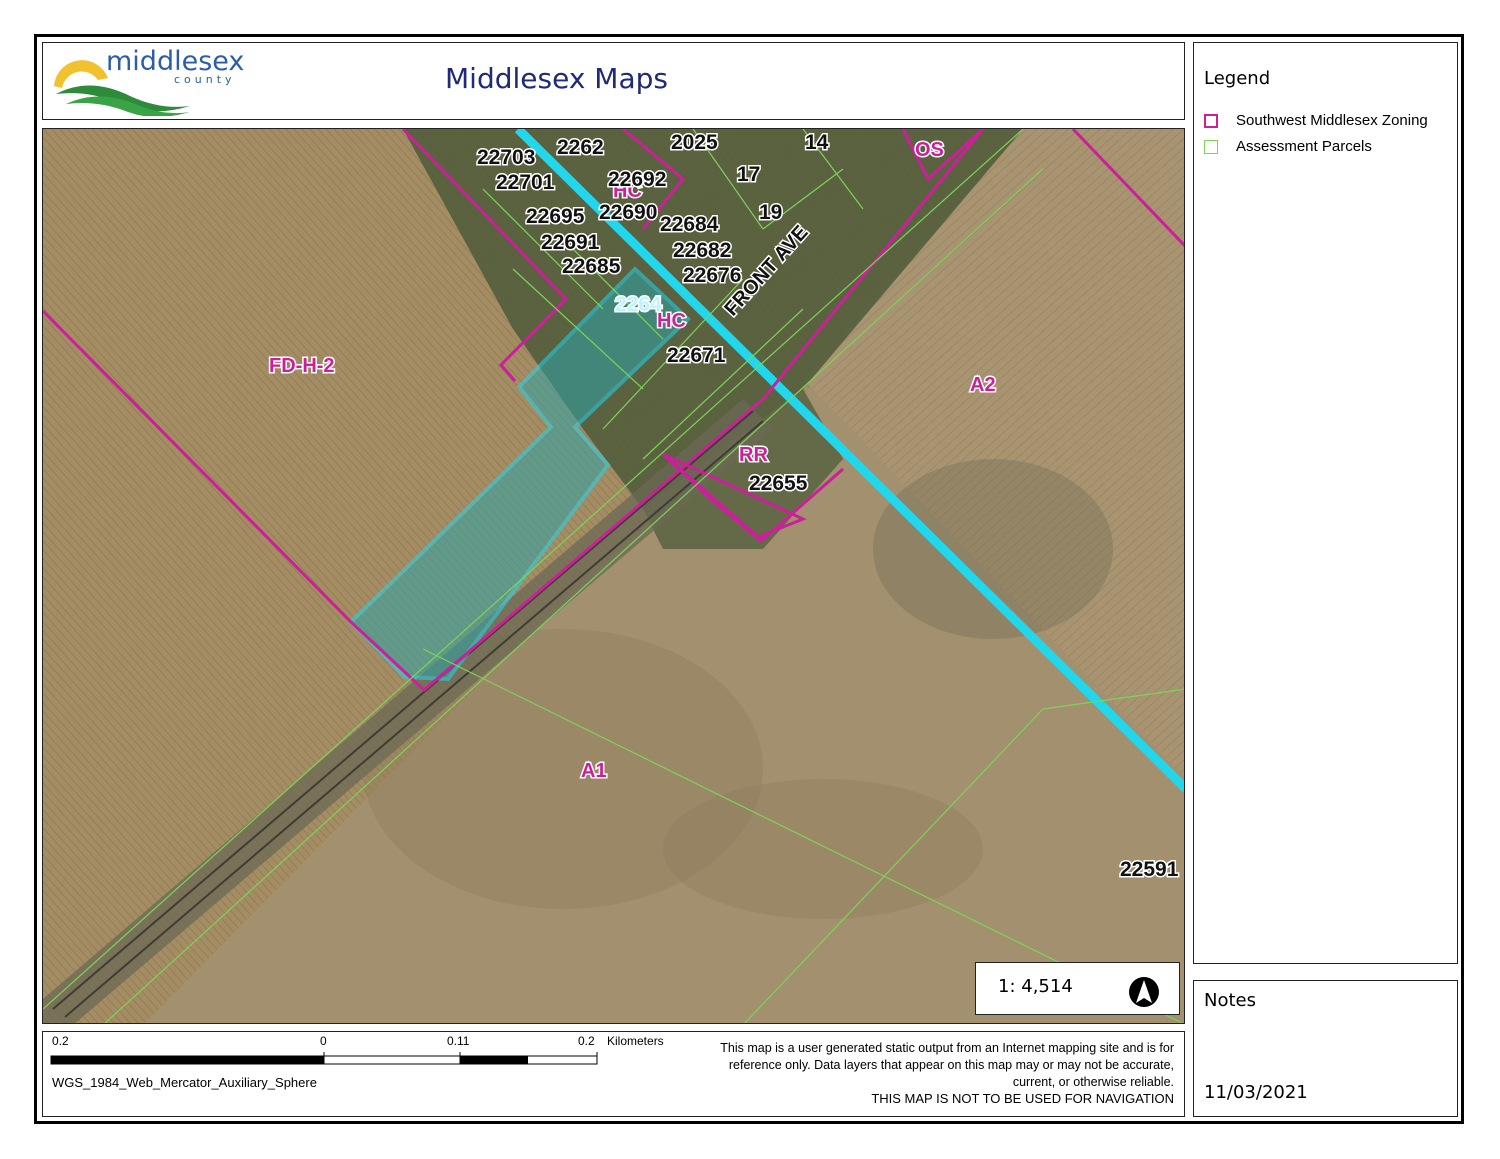  I want to click on parcel-number: 22671, so click(696, 355).